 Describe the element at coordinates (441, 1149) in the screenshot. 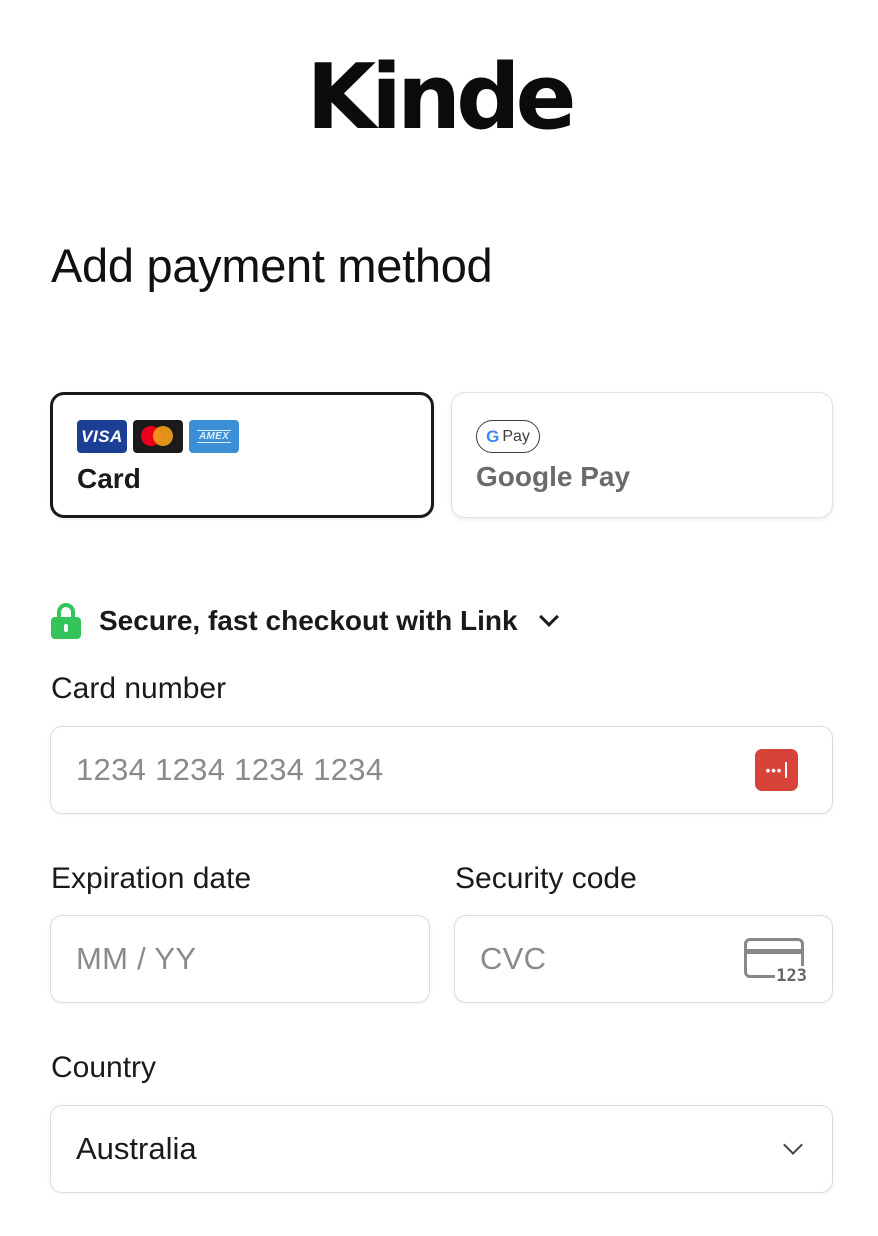

I see `country-select: Australia` at that location.